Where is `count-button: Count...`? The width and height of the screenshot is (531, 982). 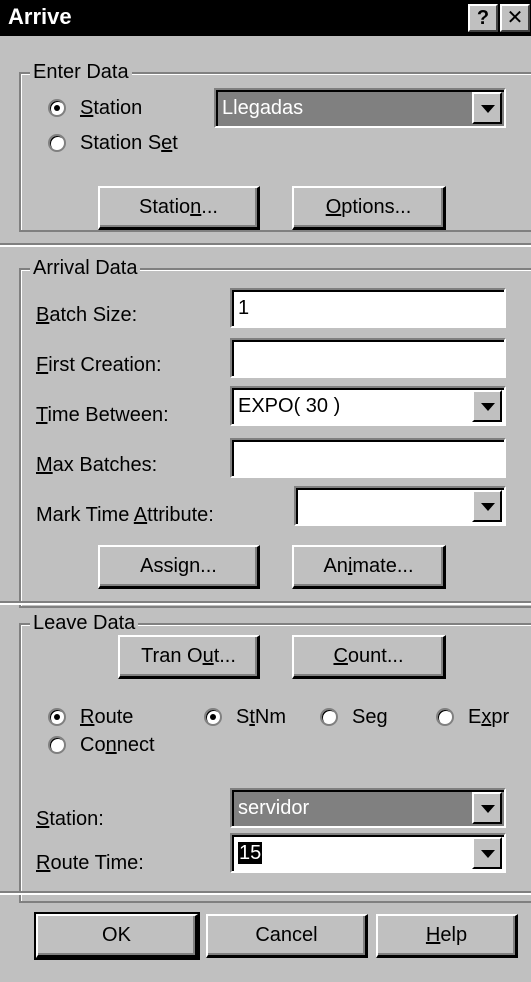 count-button: Count... is located at coordinates (369, 657).